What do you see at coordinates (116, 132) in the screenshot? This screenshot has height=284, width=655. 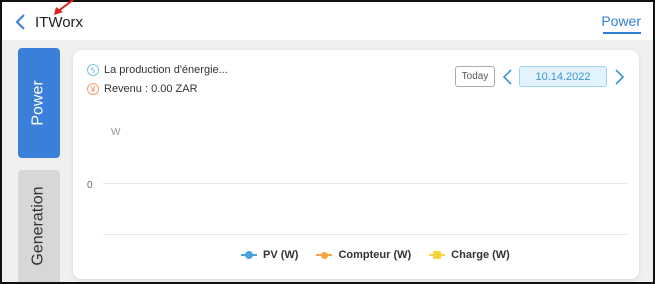 I see `y-axis-unit: W` at bounding box center [116, 132].